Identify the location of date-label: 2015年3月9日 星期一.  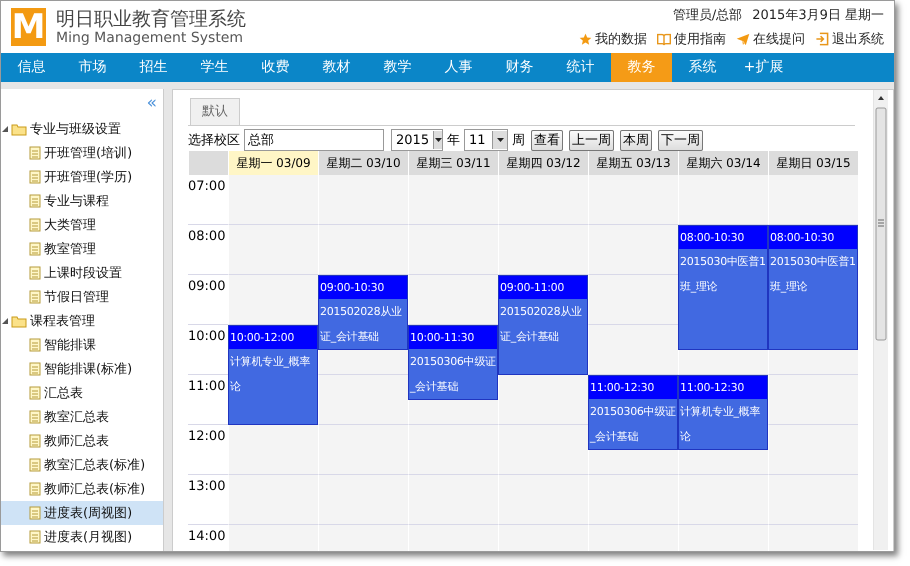
(818, 15).